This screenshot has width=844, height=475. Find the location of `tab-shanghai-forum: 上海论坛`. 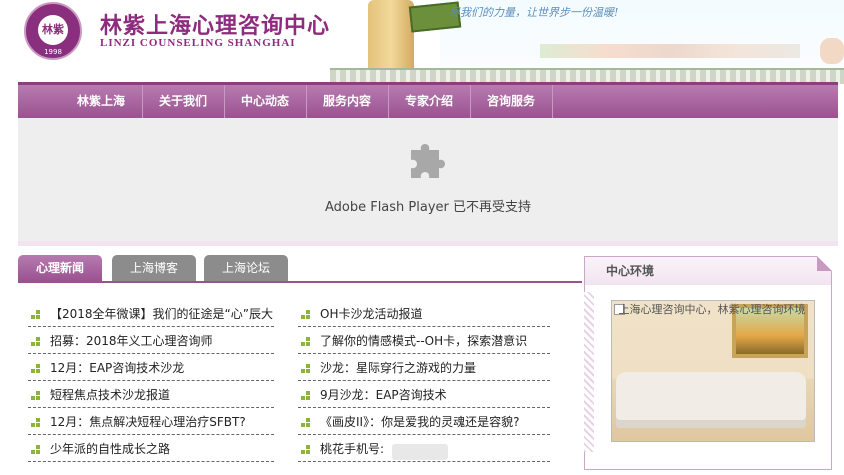

tab-shanghai-forum: 上海论坛 is located at coordinates (246, 268).